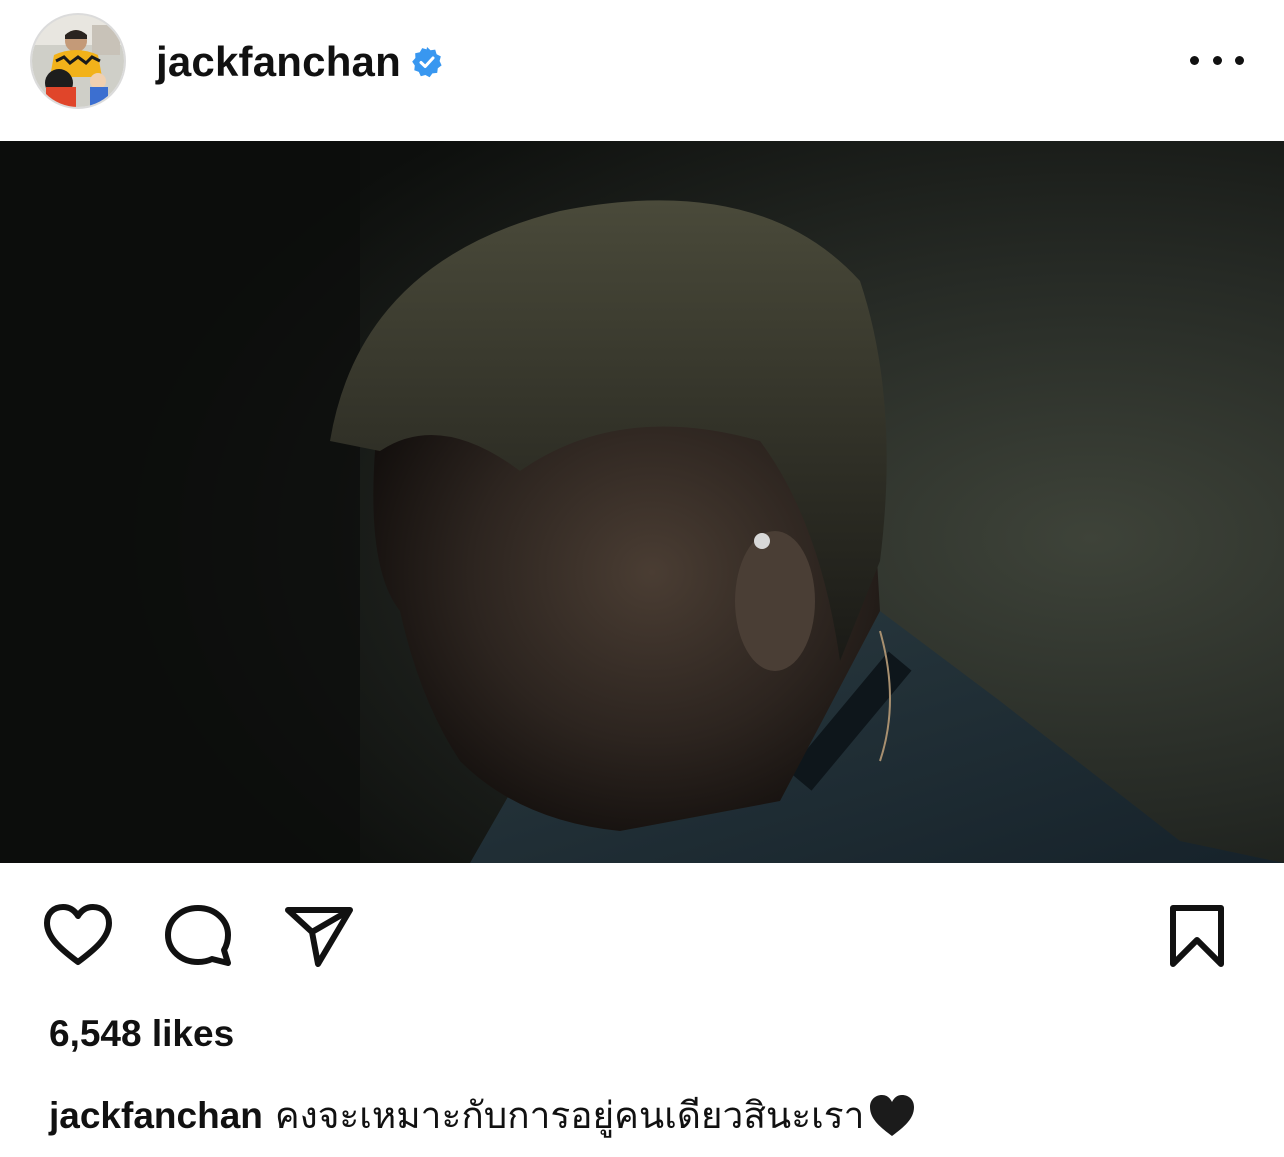 This screenshot has width=1284, height=1157. Describe the element at coordinates (1197, 936) in the screenshot. I see `bookmark-outline-icon` at that location.